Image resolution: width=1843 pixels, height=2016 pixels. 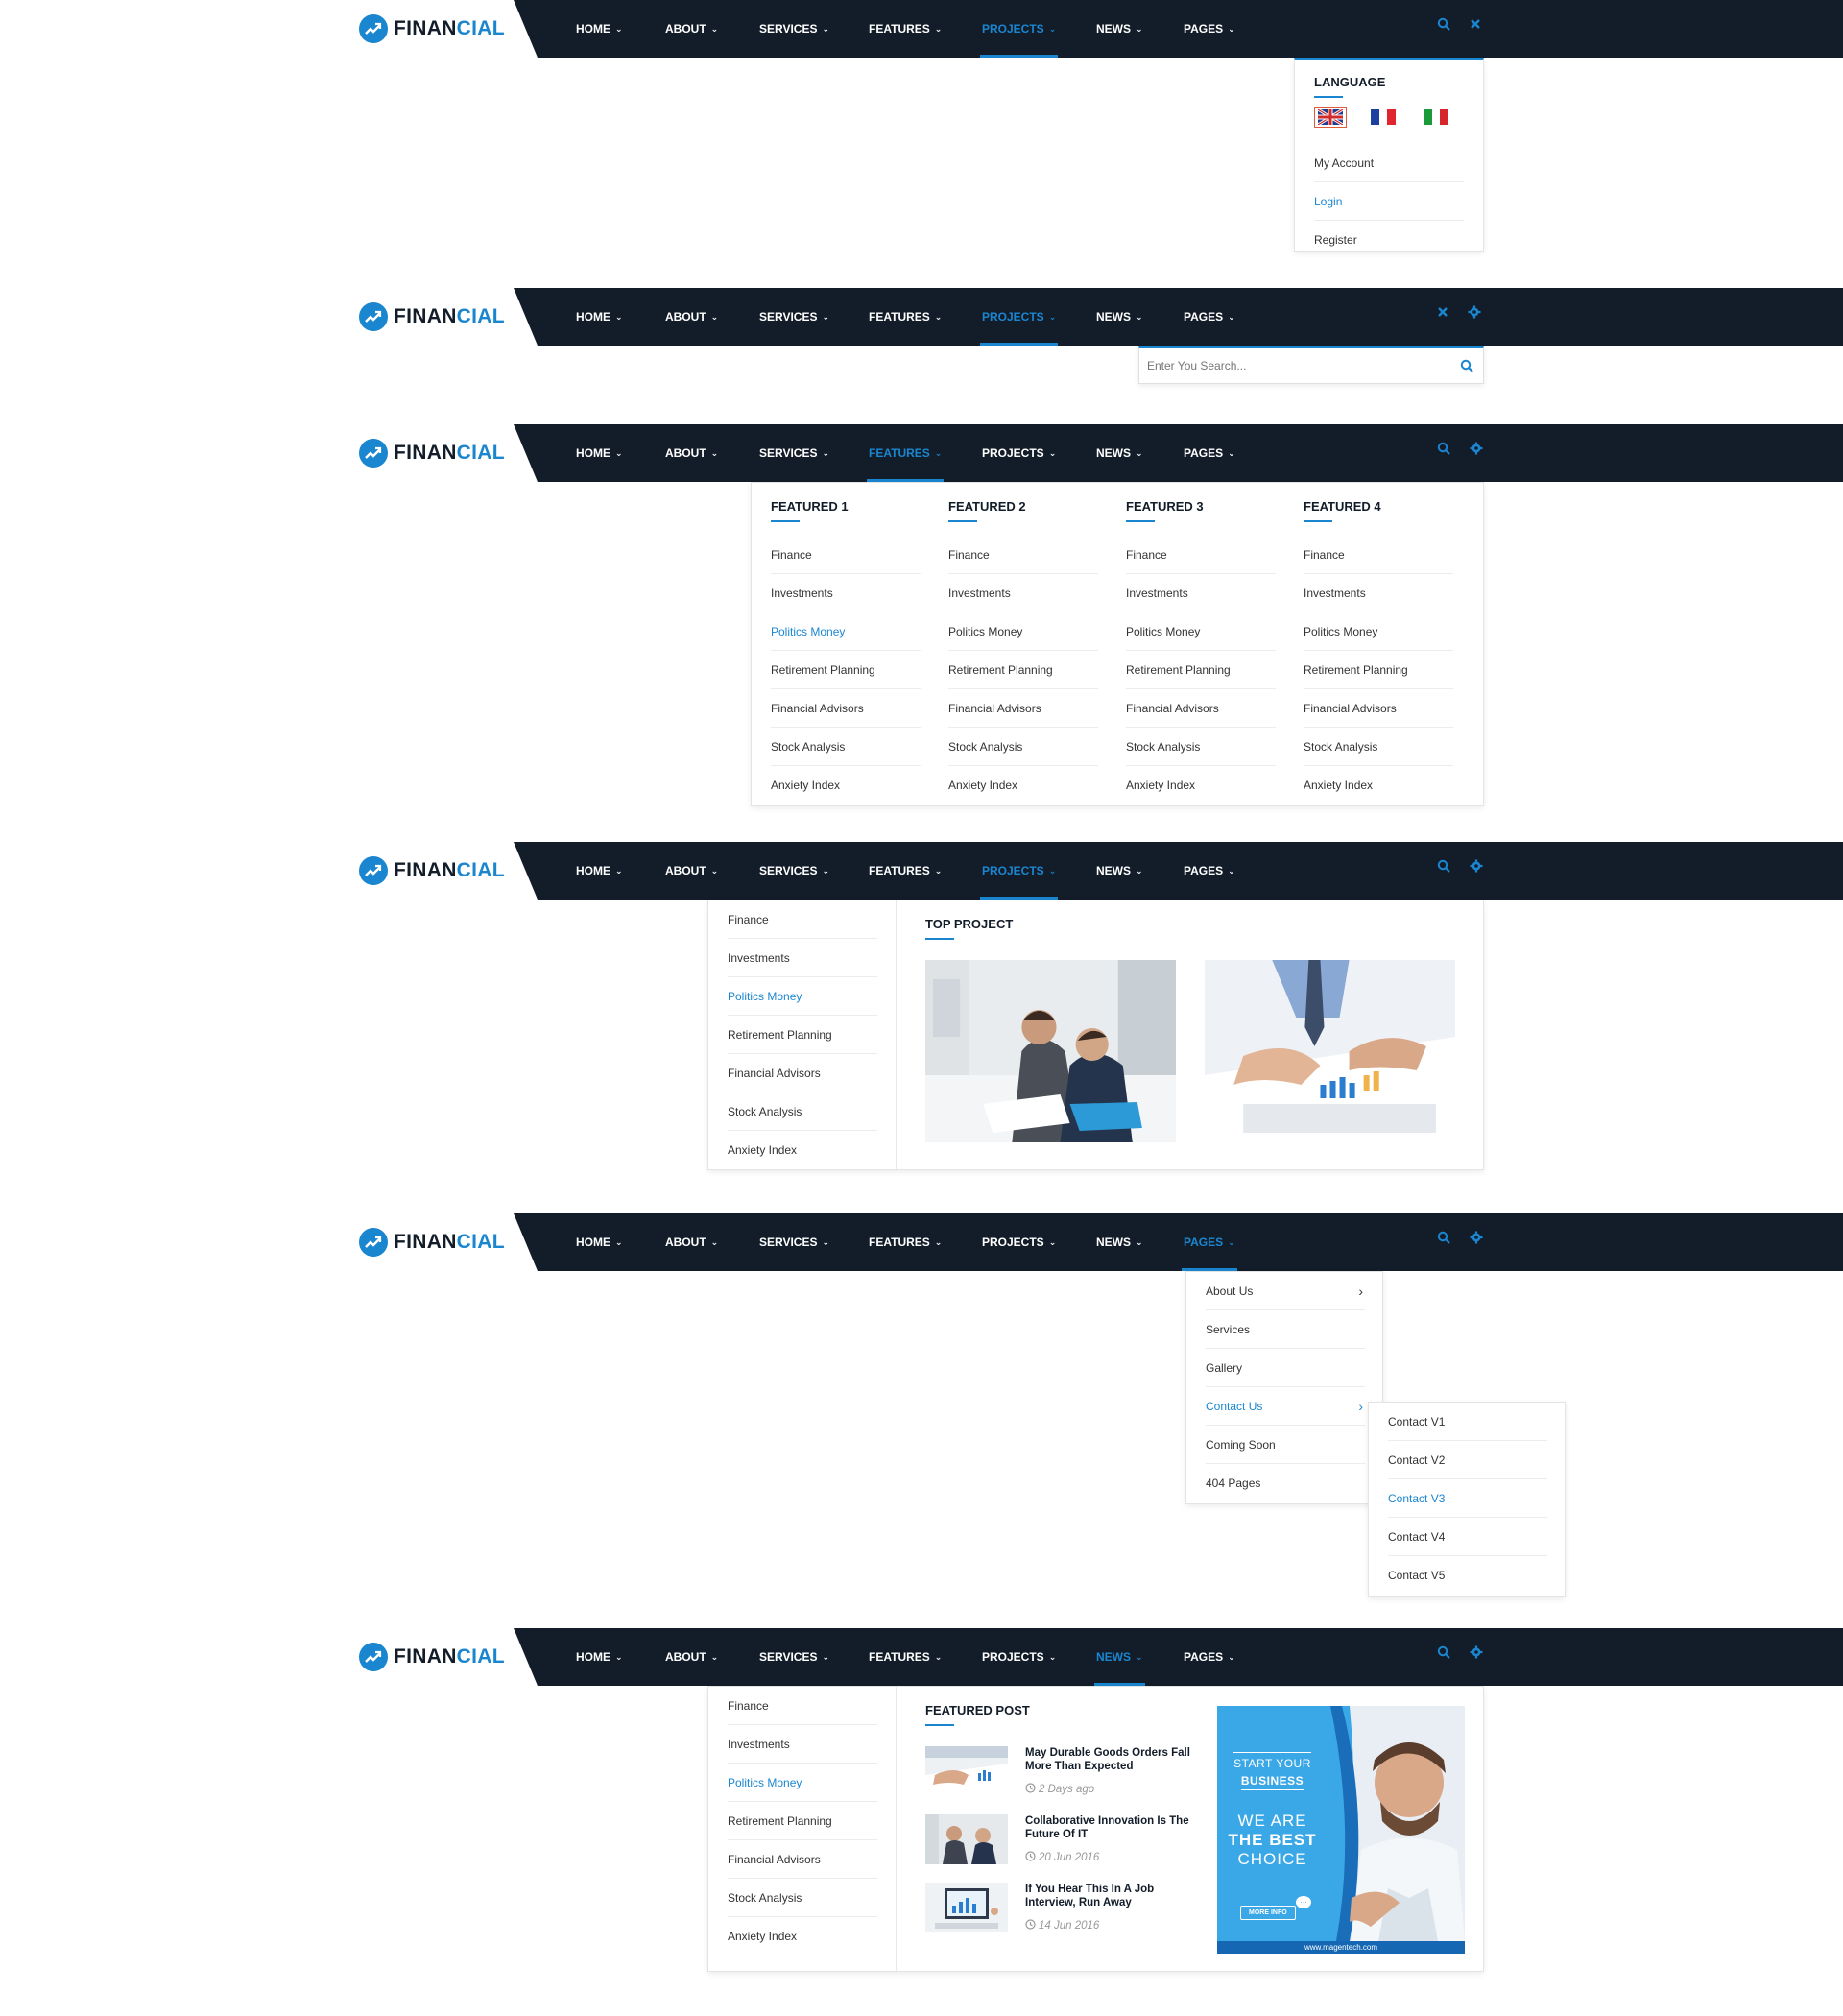 I want to click on search-input, so click(x=1291, y=365).